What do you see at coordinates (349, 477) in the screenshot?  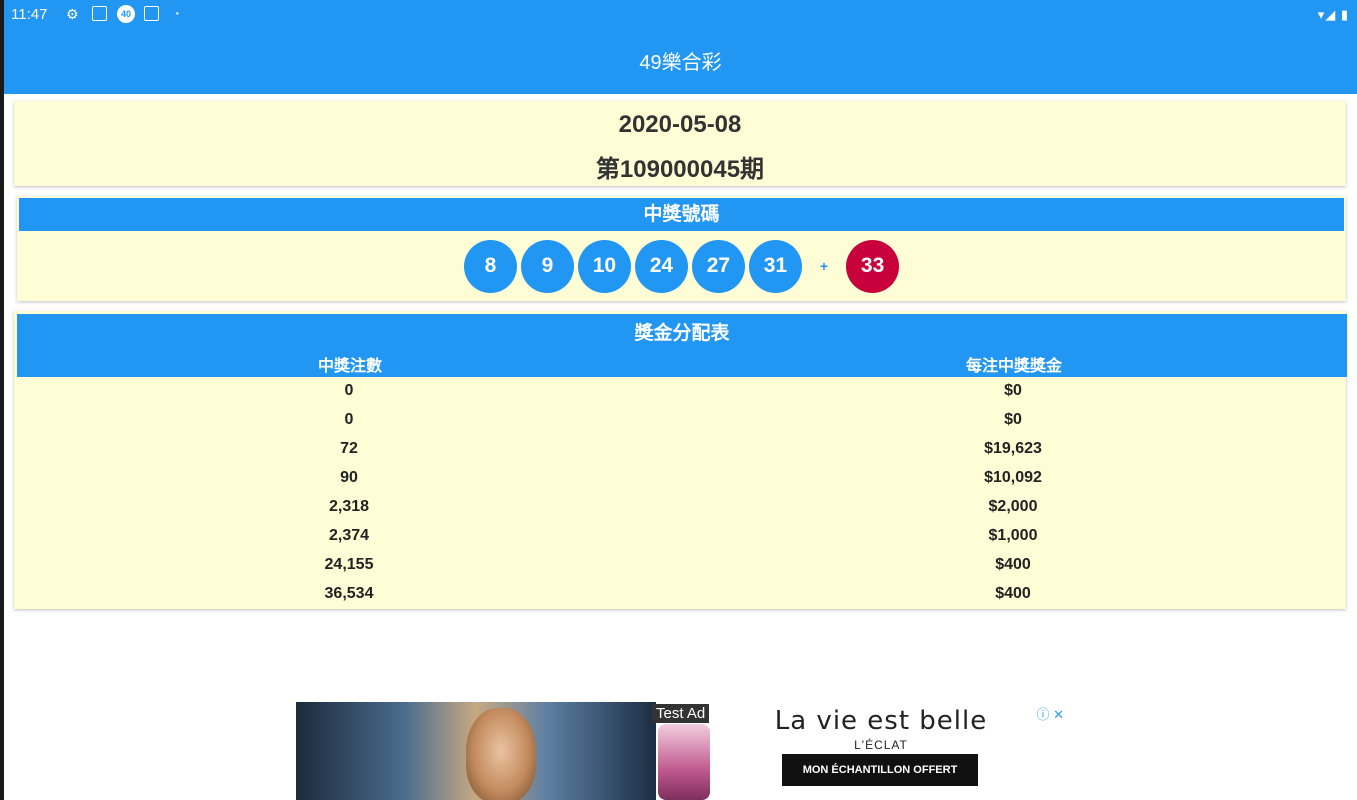 I see `winners-cell: 90` at bounding box center [349, 477].